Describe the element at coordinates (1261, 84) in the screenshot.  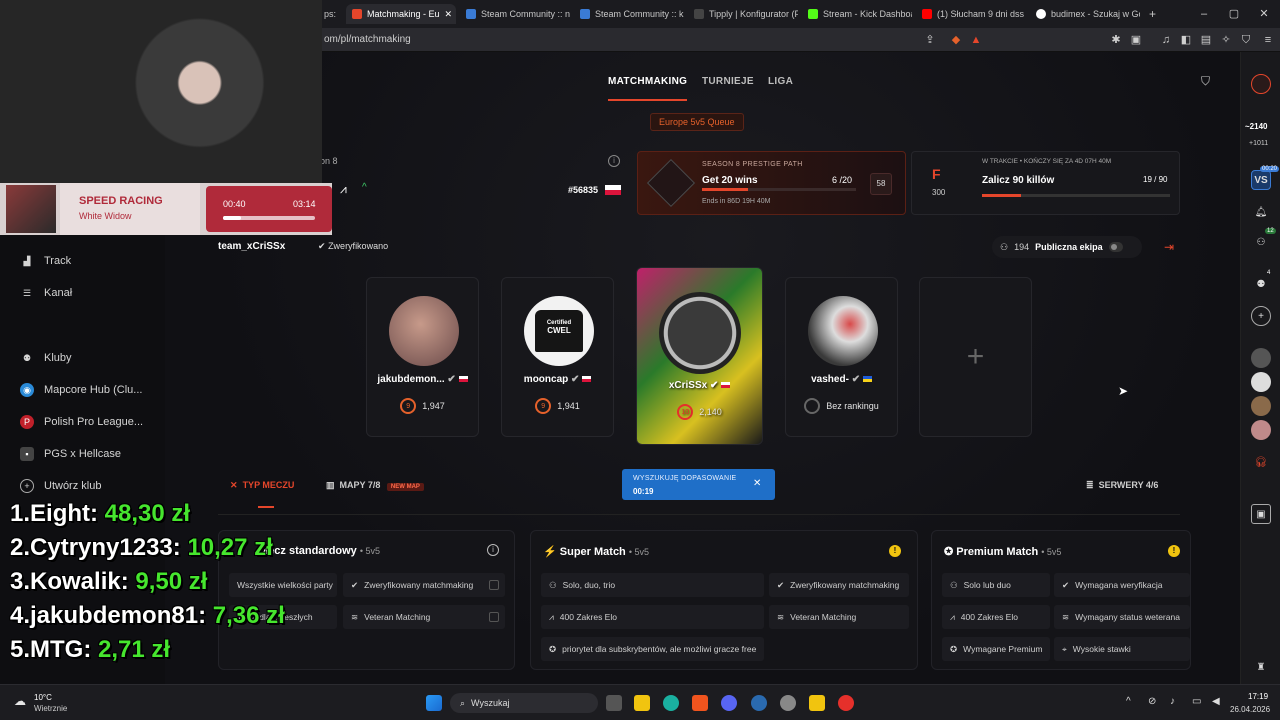
I see `elo-ring-icon` at that location.